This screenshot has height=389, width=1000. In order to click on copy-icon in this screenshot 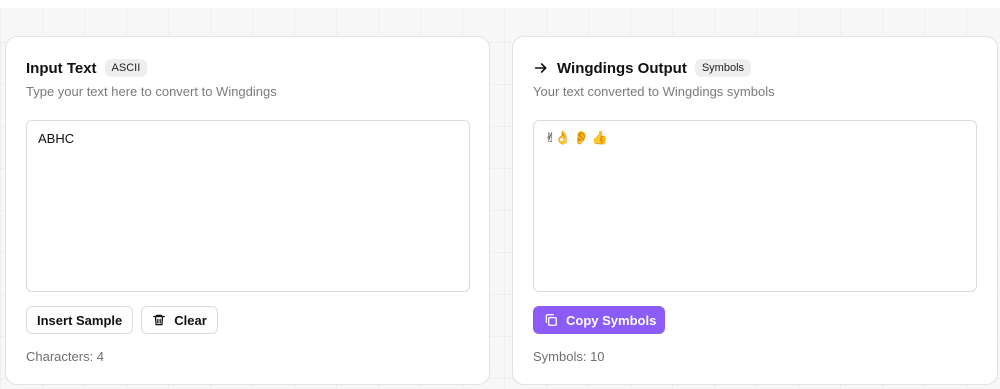, I will do `click(551, 320)`.